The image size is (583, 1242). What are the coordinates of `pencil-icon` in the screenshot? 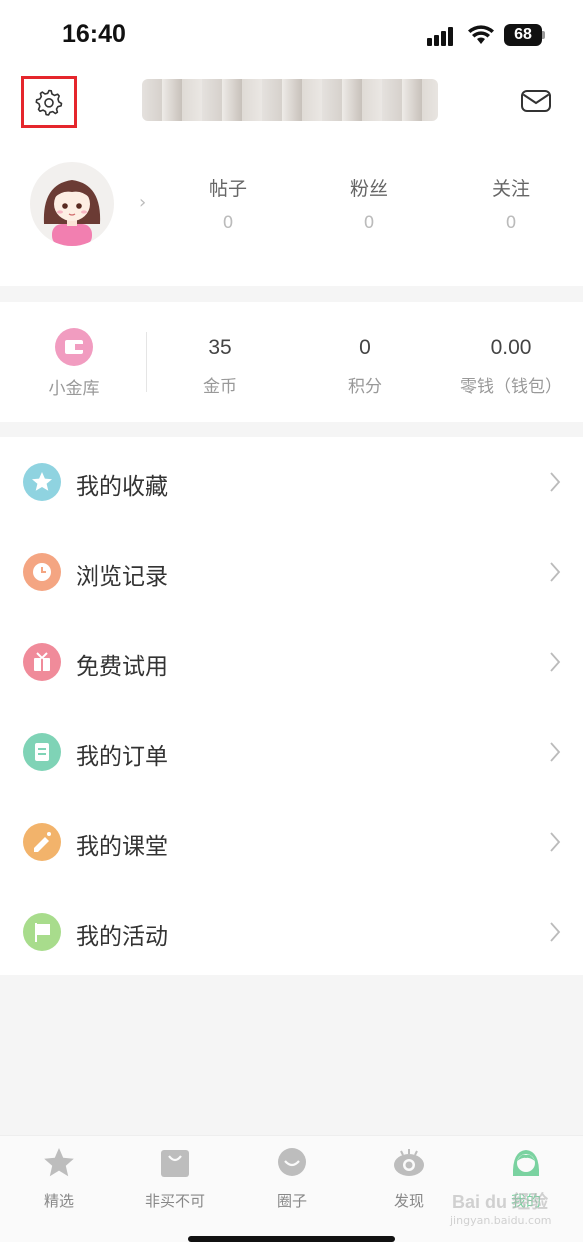 It's located at (42, 842).